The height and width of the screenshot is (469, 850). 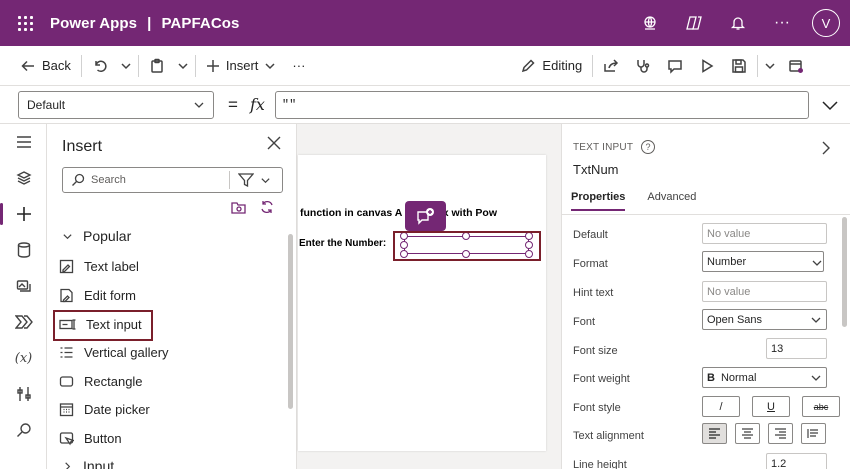 I want to click on screen-heading-label: function in canvas A PowerFx with Pow, so click(x=398, y=213).